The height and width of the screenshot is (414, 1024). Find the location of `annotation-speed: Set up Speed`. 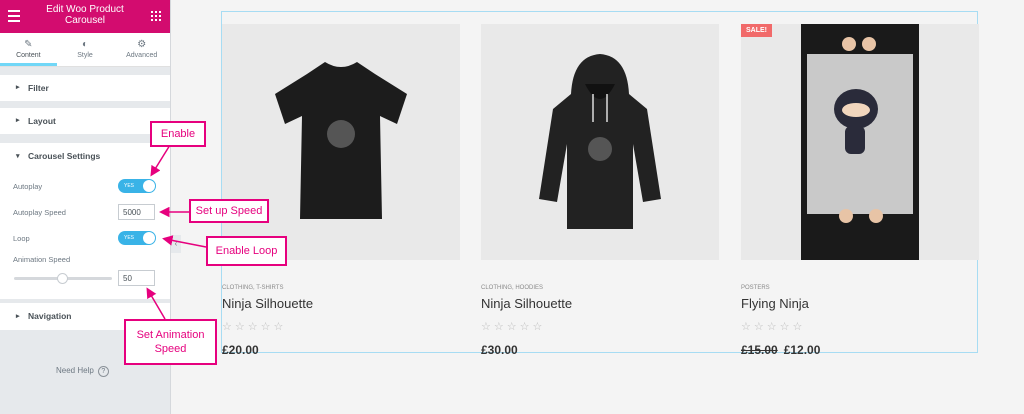

annotation-speed: Set up Speed is located at coordinates (229, 211).